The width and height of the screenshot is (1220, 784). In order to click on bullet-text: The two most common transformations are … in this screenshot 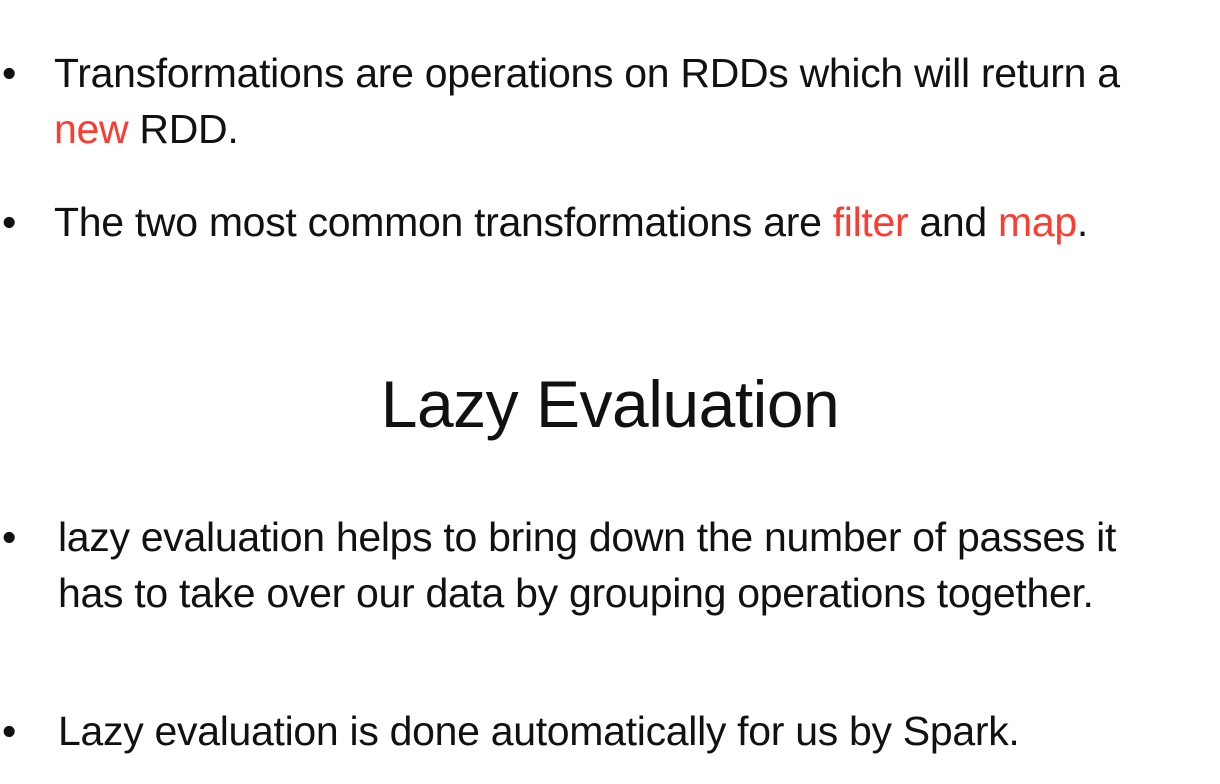, I will do `click(571, 222)`.